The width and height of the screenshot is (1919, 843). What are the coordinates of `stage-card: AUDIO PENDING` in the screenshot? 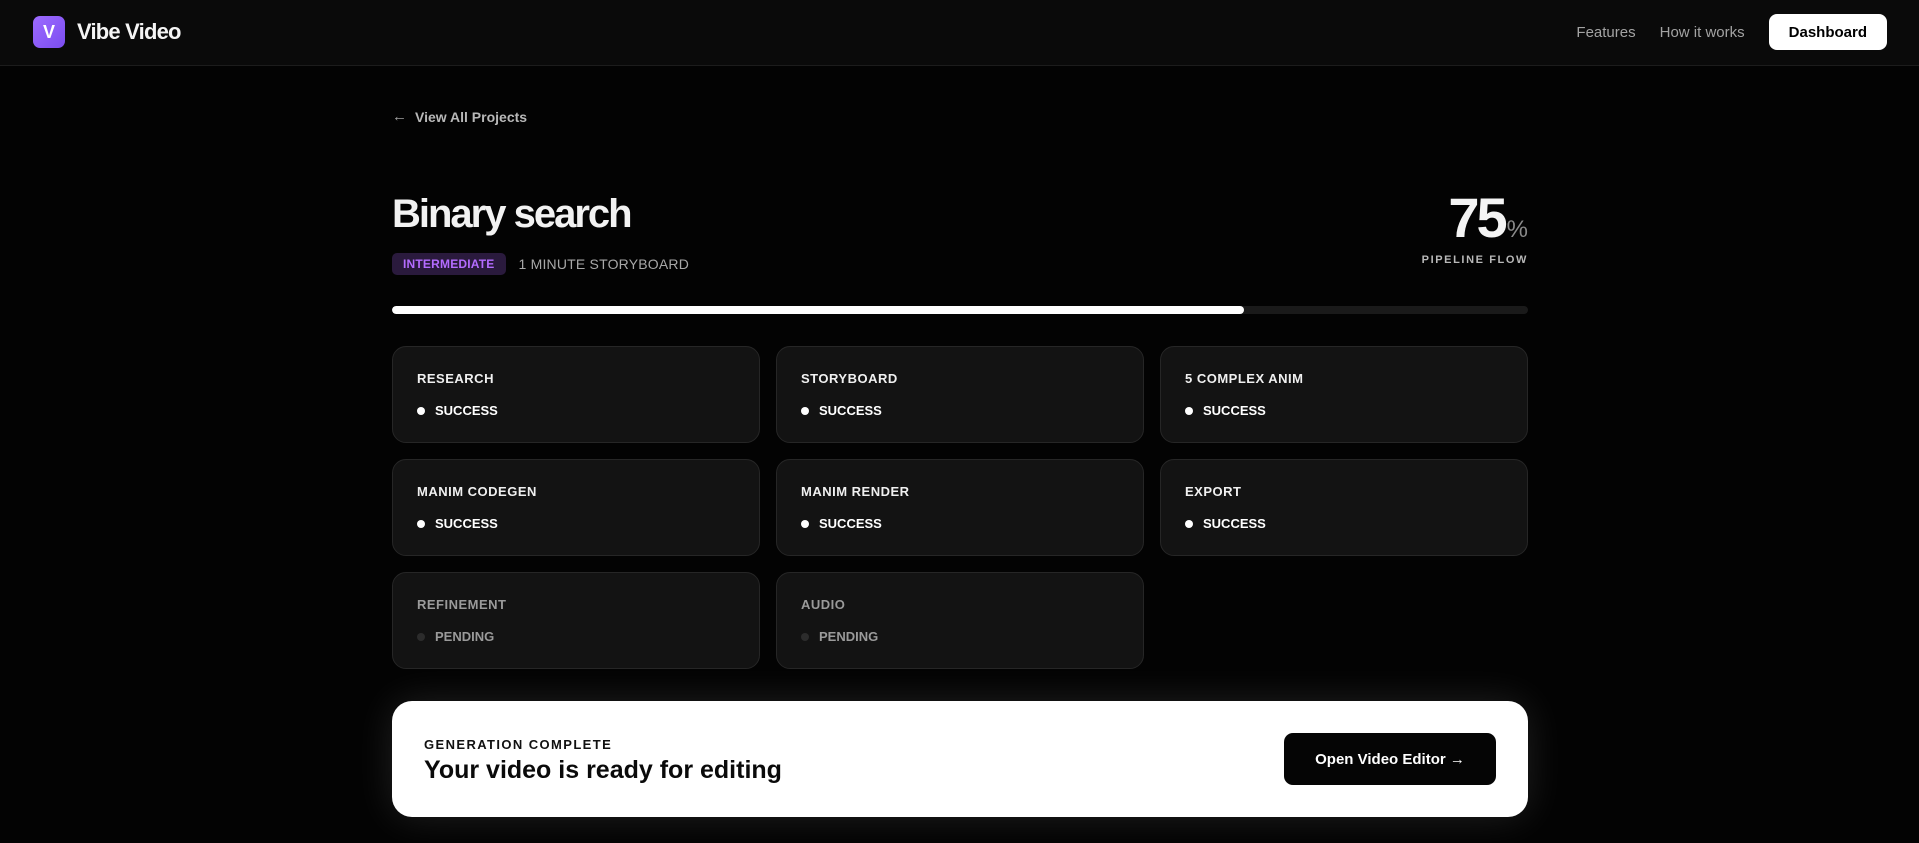 It's located at (960, 620).